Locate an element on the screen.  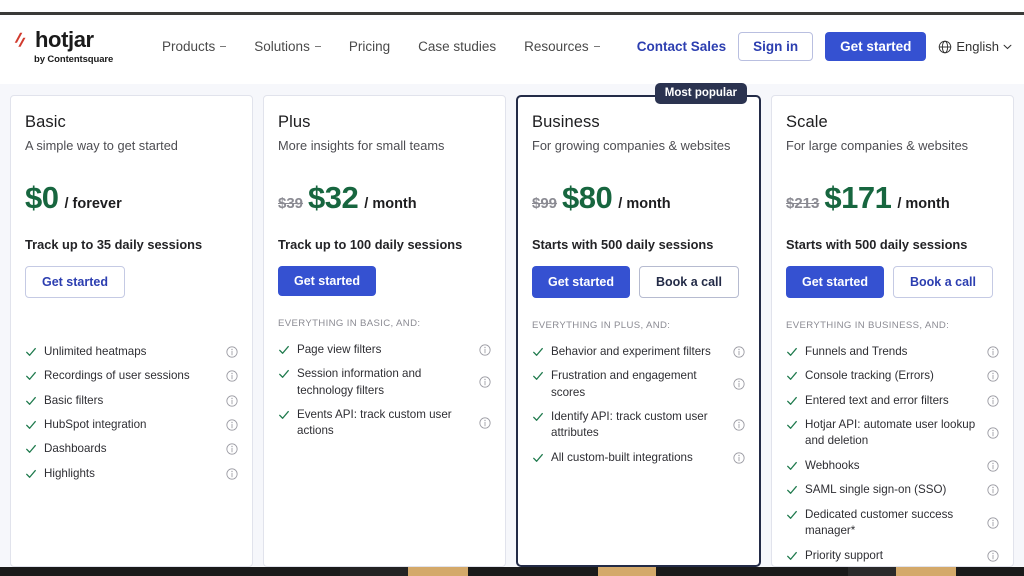
nav-item-resources: Resources is located at coordinates (562, 46).